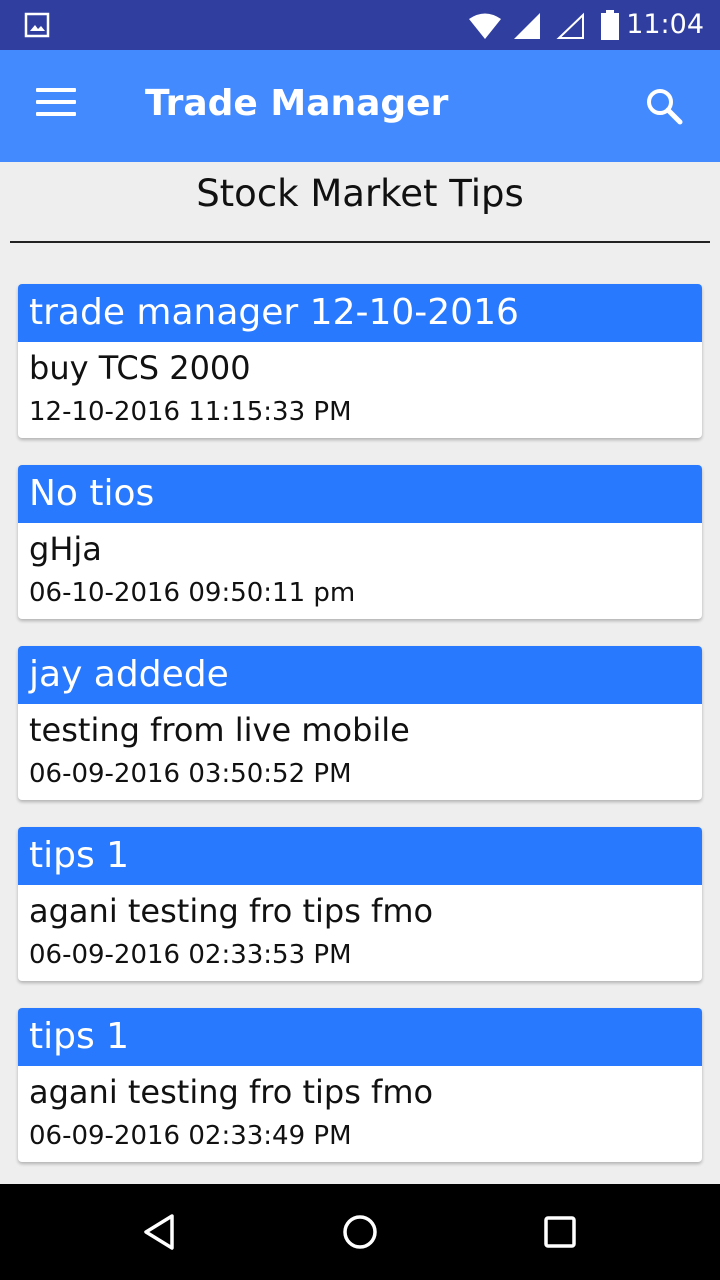 Image resolution: width=720 pixels, height=1280 pixels. What do you see at coordinates (190, 412) in the screenshot?
I see `tip-date: 12-10-2016 11:15:33 PM` at bounding box center [190, 412].